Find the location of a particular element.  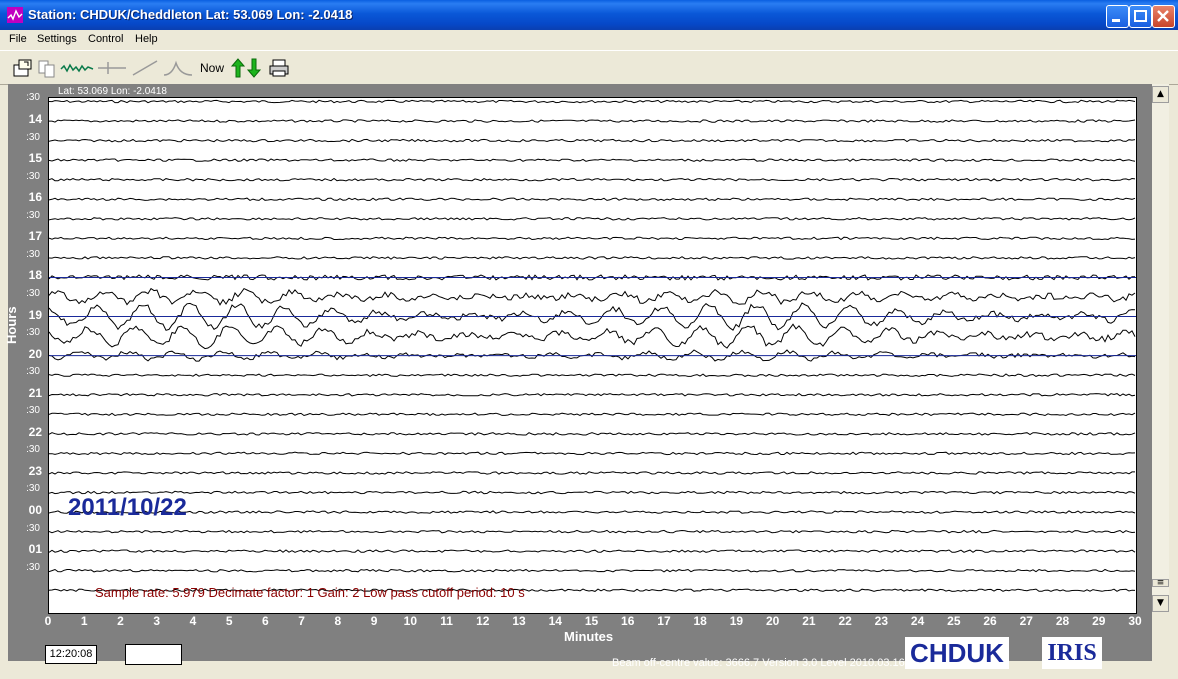

station-logo: CHDUK is located at coordinates (957, 653).